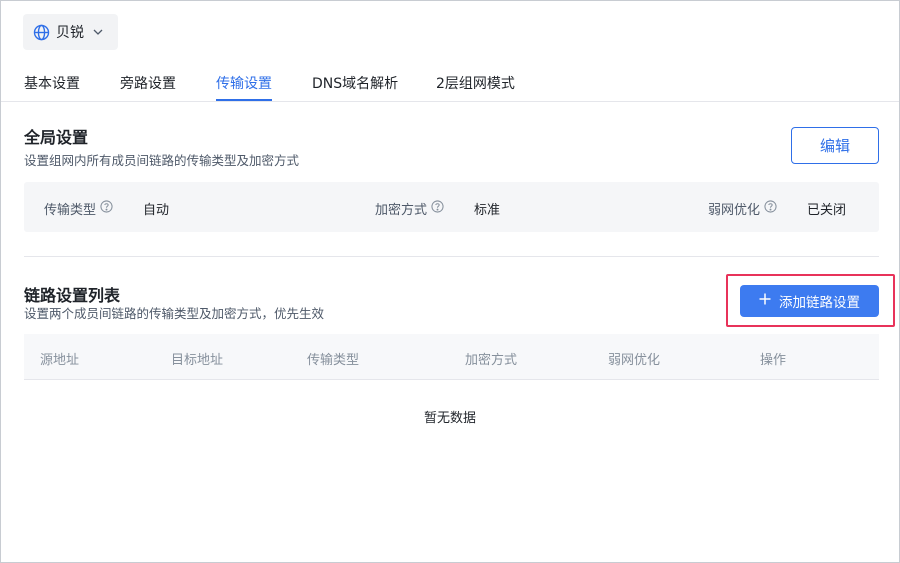  Describe the element at coordinates (765, 301) in the screenshot. I see `plus-icon` at that location.